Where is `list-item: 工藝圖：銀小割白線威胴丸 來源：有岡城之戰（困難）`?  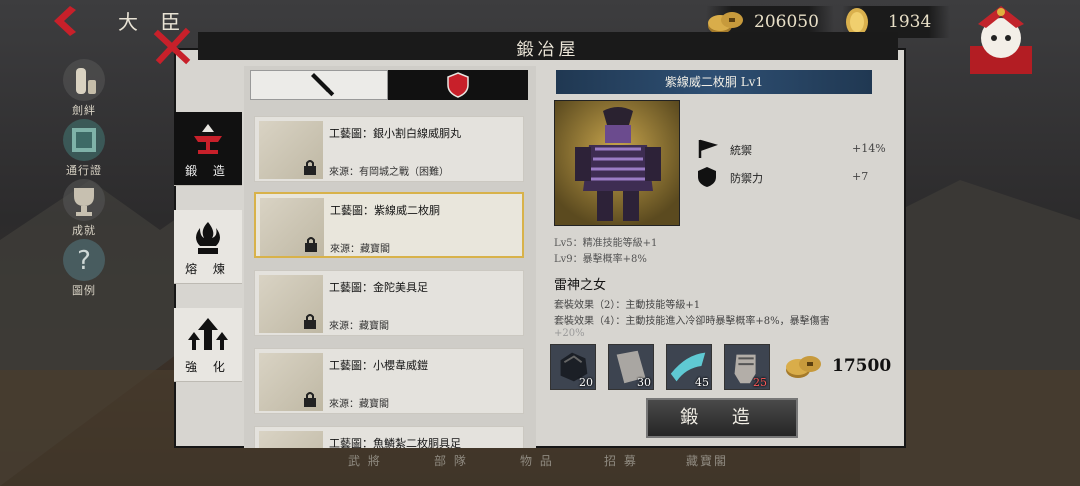 list-item: 工藝圖：銀小割白線威胴丸 來源：有岡城之戰（困難） is located at coordinates (389, 149).